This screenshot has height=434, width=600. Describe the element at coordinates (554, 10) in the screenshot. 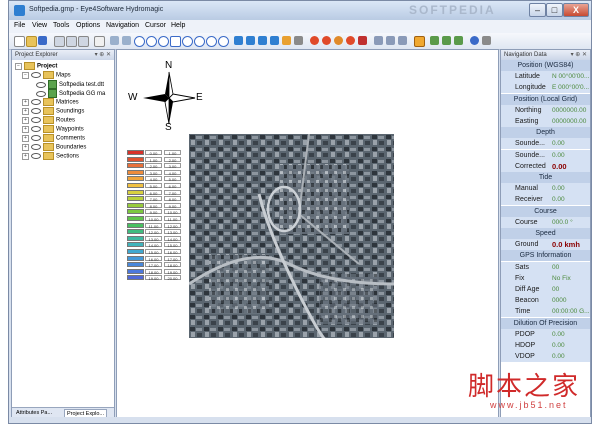

I see `maximize-button: □` at that location.